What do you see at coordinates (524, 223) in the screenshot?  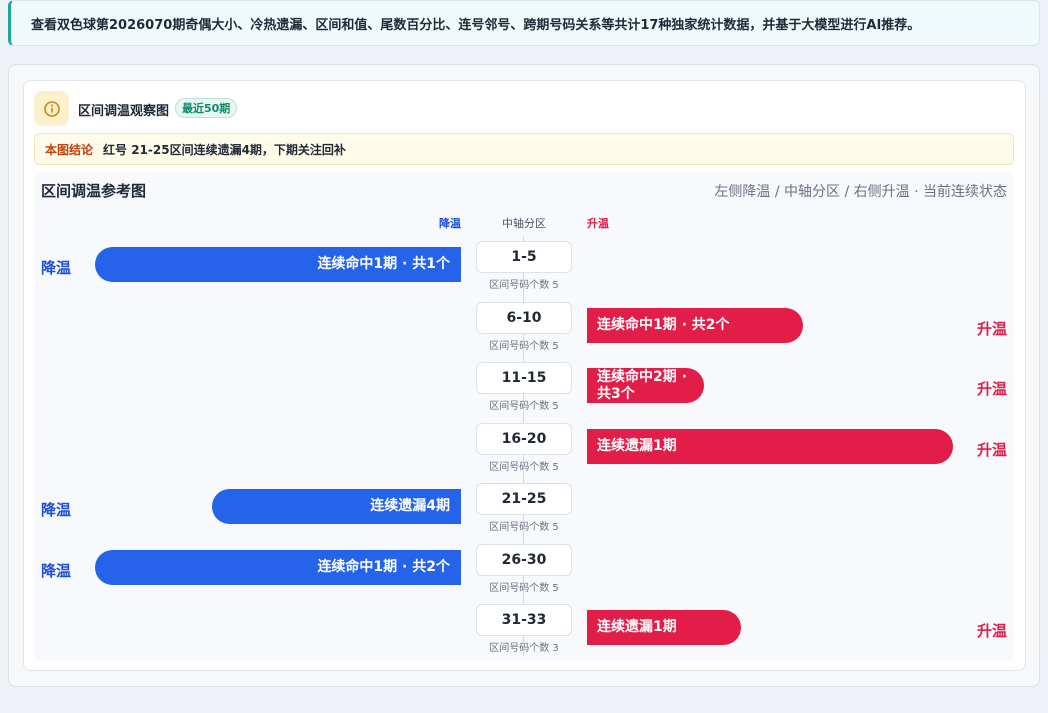 I see `column-header-axis: 中轴分区` at bounding box center [524, 223].